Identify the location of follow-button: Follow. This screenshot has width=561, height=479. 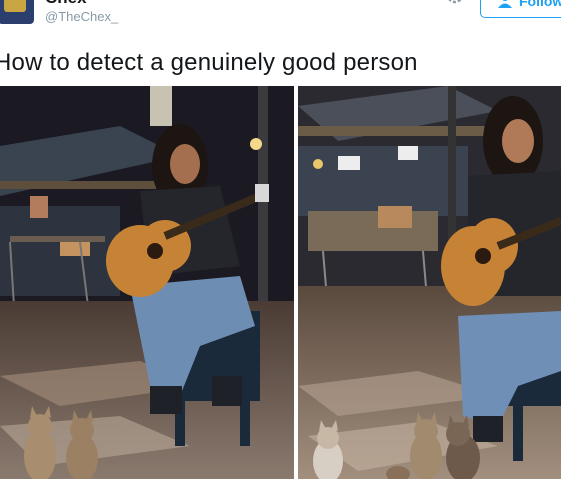
(520, 9).